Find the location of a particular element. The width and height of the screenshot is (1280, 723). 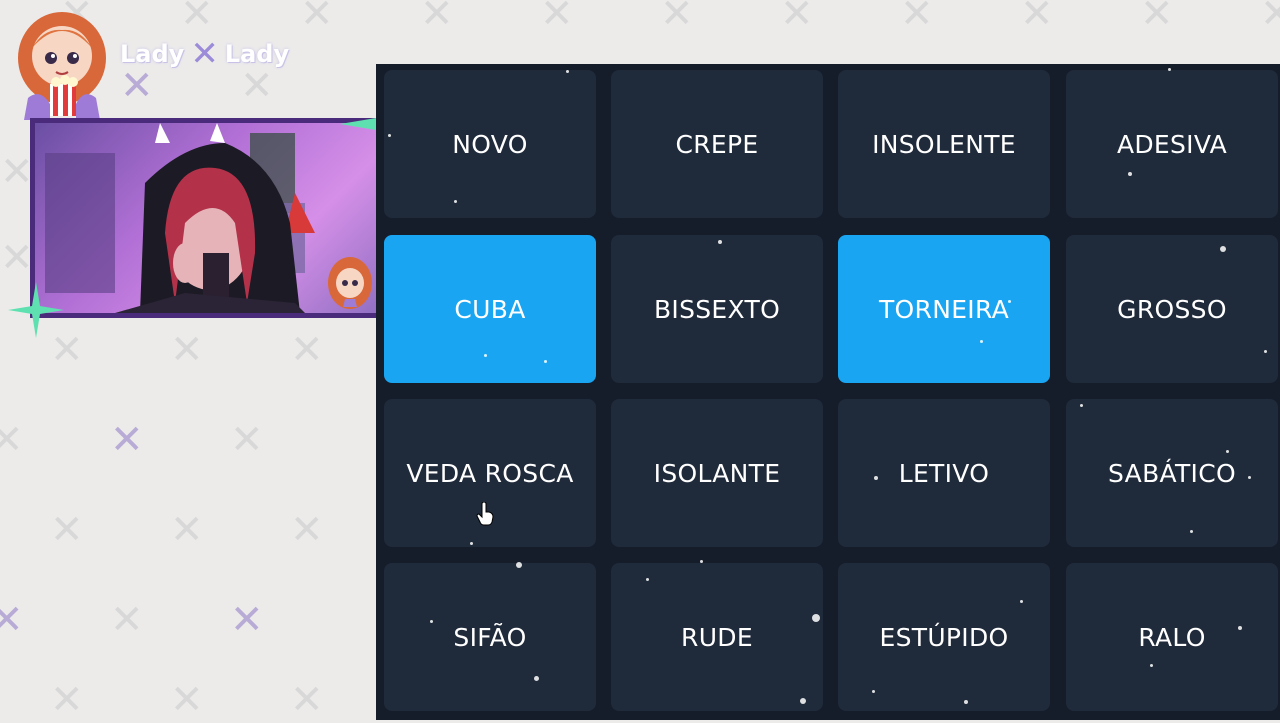

word-tile-label: TORNEIRA is located at coordinates (944, 309).